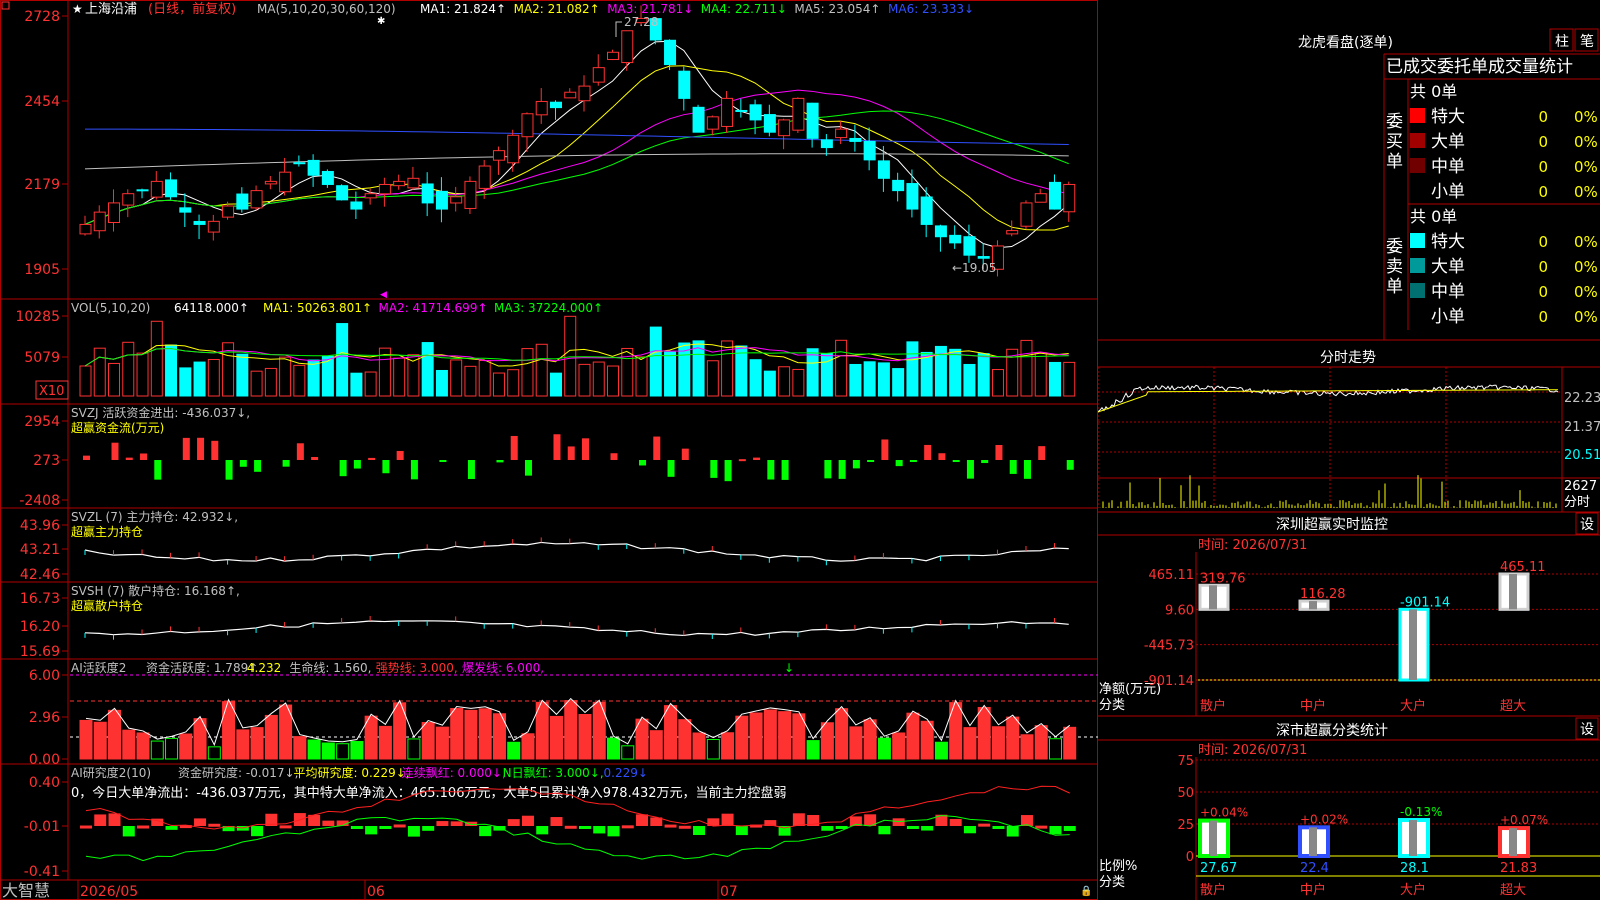 The height and width of the screenshot is (900, 1600). Describe the element at coordinates (117, 427) in the screenshot. I see `svzj-sublabel: 超赢资金流(万元)` at that location.